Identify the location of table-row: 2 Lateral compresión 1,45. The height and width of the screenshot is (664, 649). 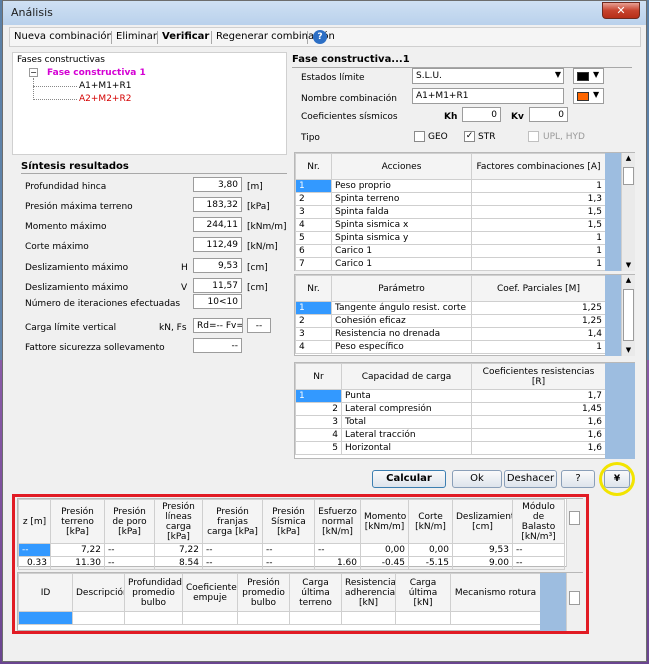
(450, 409).